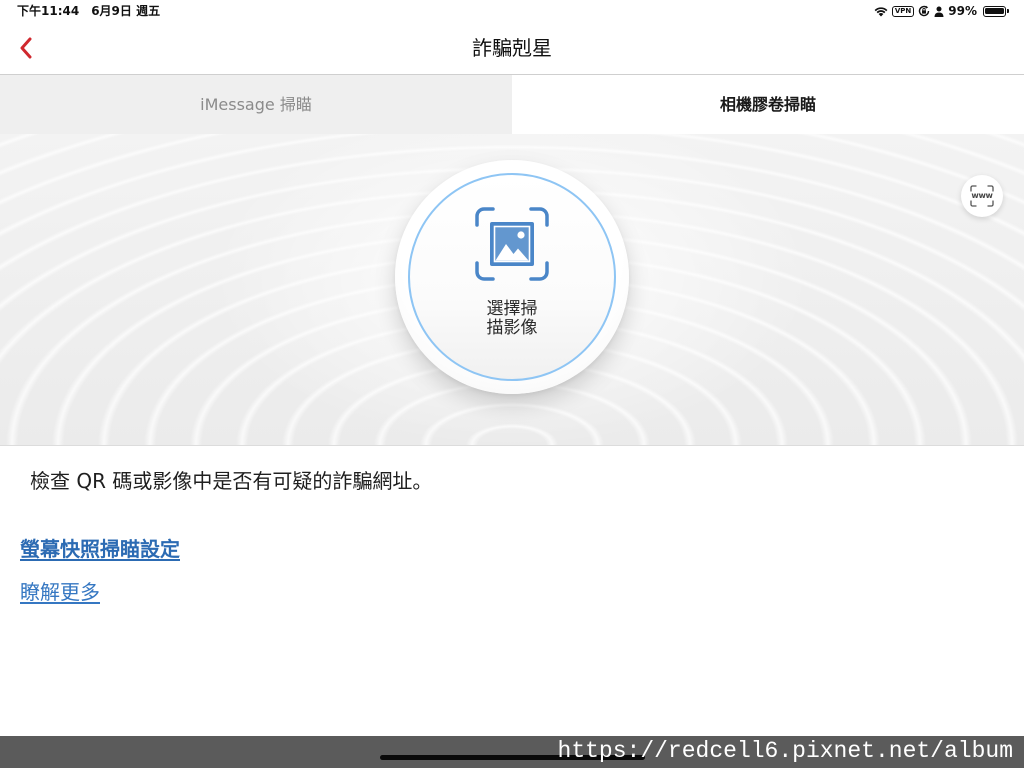 This screenshot has height=768, width=1024. What do you see at coordinates (924, 11) in the screenshot?
I see `orientation-lock-icon` at bounding box center [924, 11].